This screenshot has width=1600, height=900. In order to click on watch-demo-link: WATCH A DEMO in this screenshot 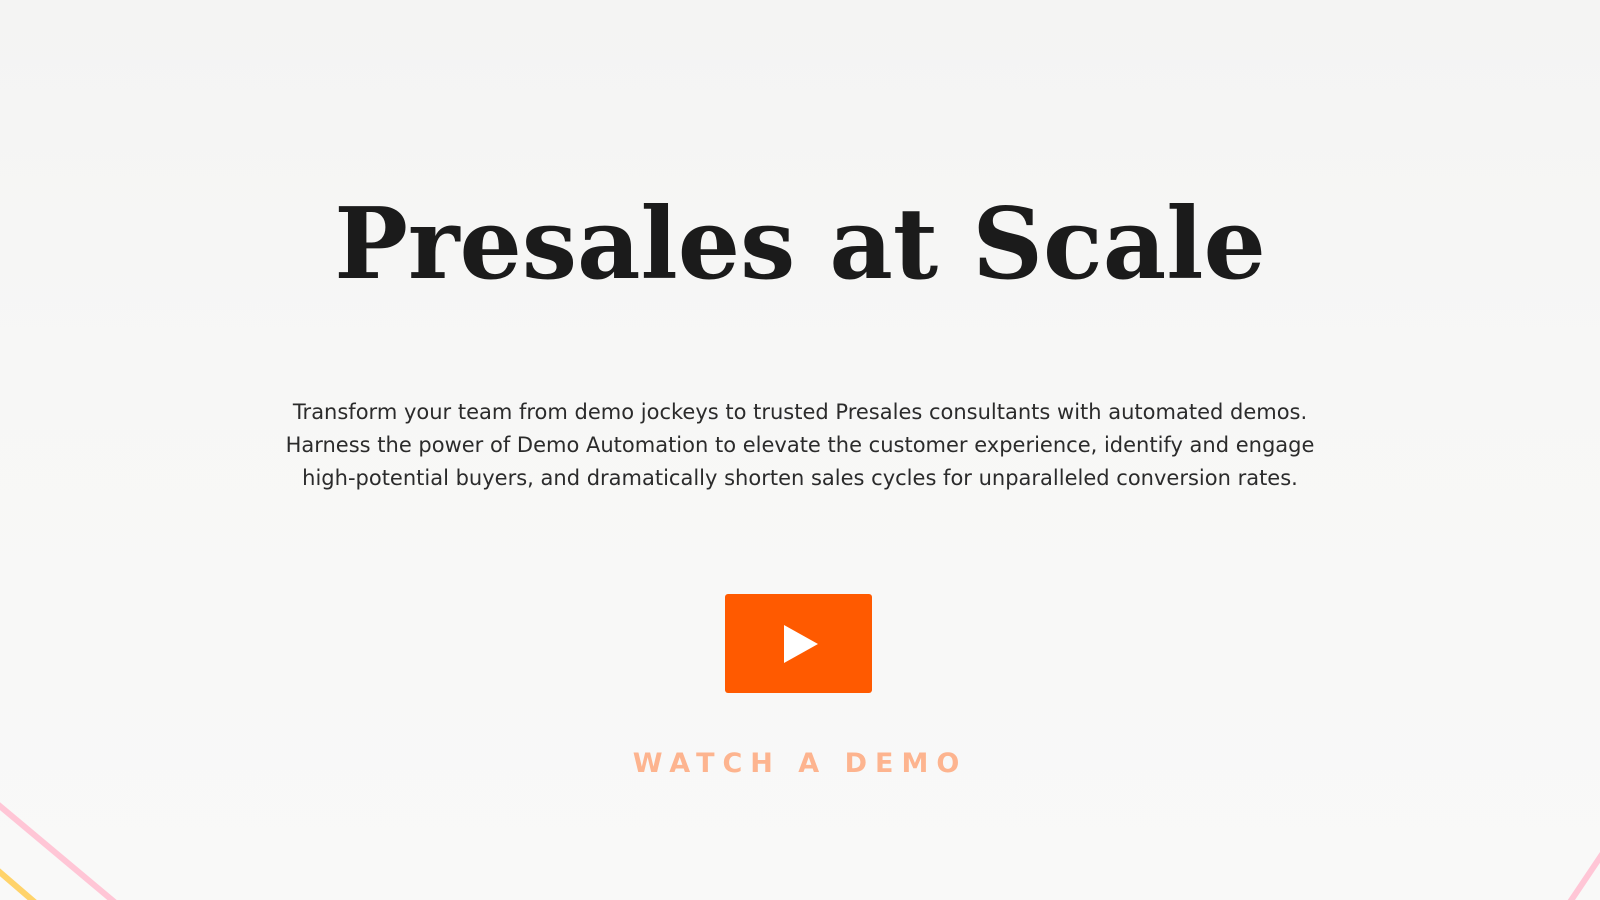, I will do `click(800, 763)`.